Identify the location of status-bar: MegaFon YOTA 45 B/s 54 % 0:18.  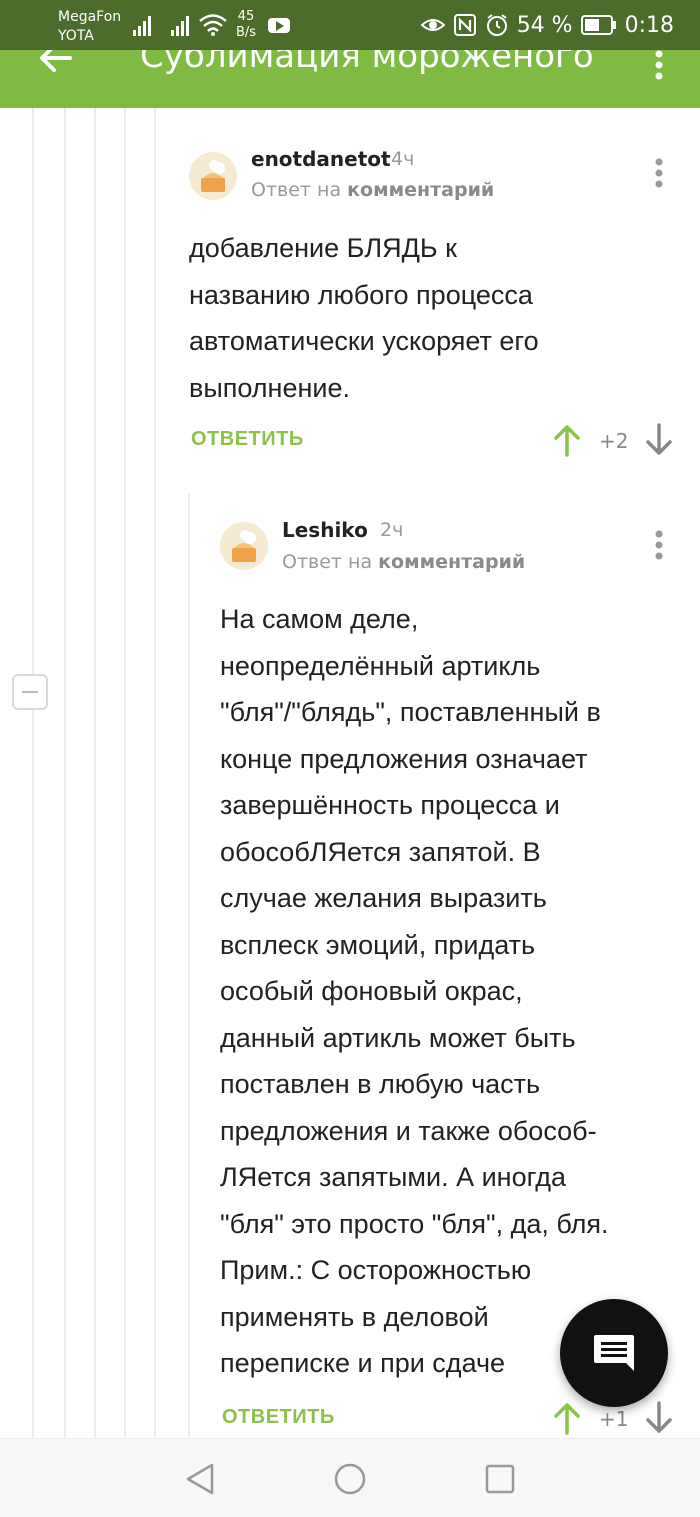
(350, 25).